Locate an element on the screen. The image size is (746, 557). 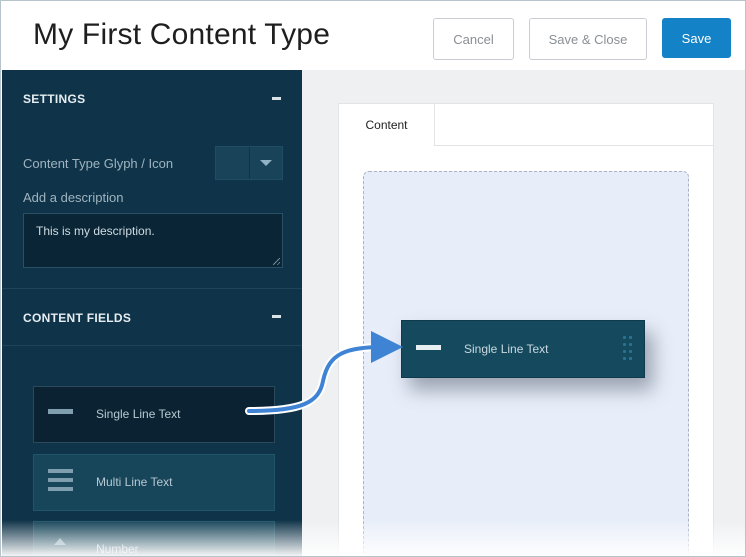
tab-content: Content is located at coordinates (387, 125).